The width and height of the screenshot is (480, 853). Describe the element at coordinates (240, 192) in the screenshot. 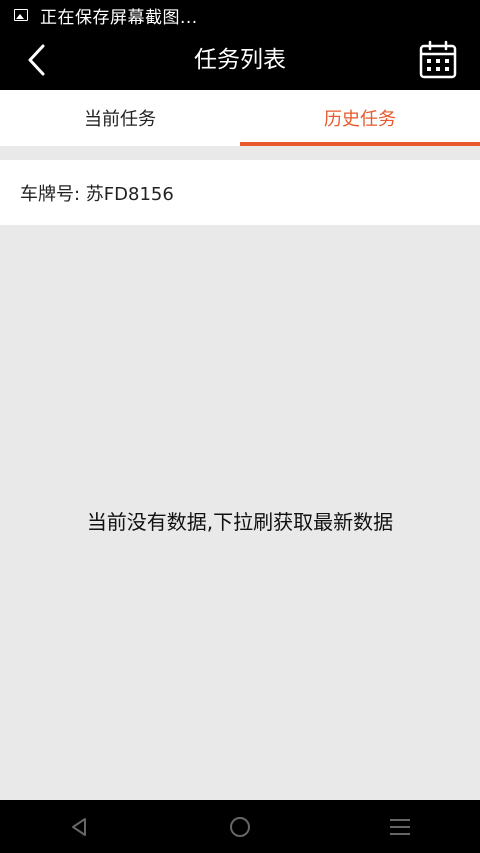

I see `plate-number-row: 车牌号: 苏FD8156` at that location.